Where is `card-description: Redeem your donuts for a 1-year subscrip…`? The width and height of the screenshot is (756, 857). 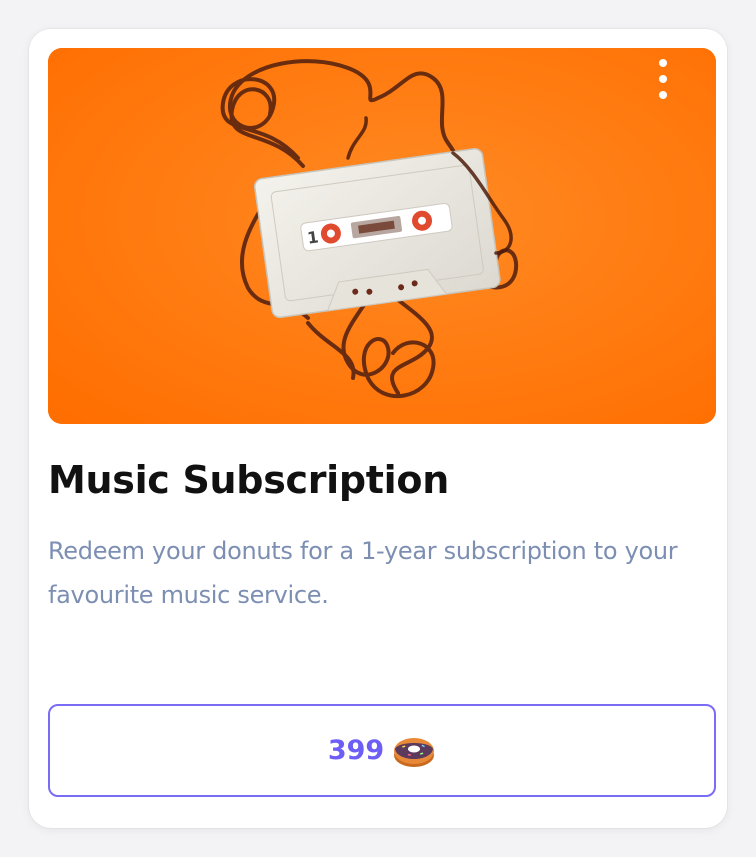
card-description: Redeem your donuts for a 1-year subscrip… is located at coordinates (363, 573).